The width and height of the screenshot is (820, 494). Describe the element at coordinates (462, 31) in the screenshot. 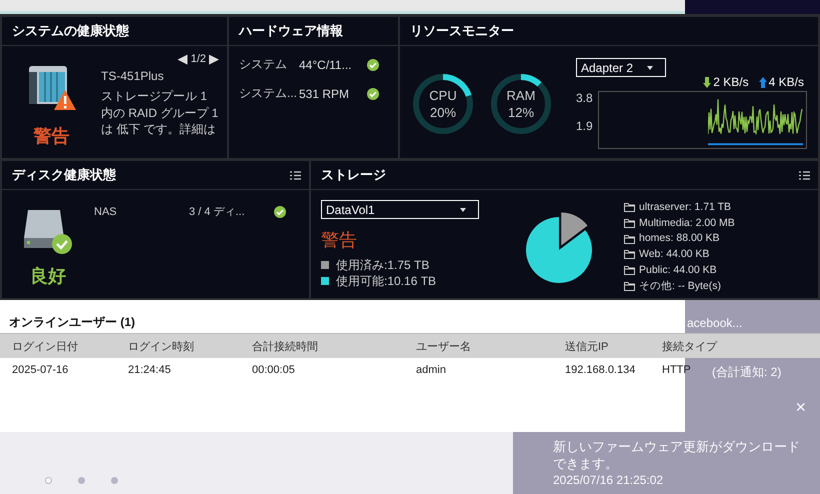

I see `panel-title: リソースモニター` at that location.